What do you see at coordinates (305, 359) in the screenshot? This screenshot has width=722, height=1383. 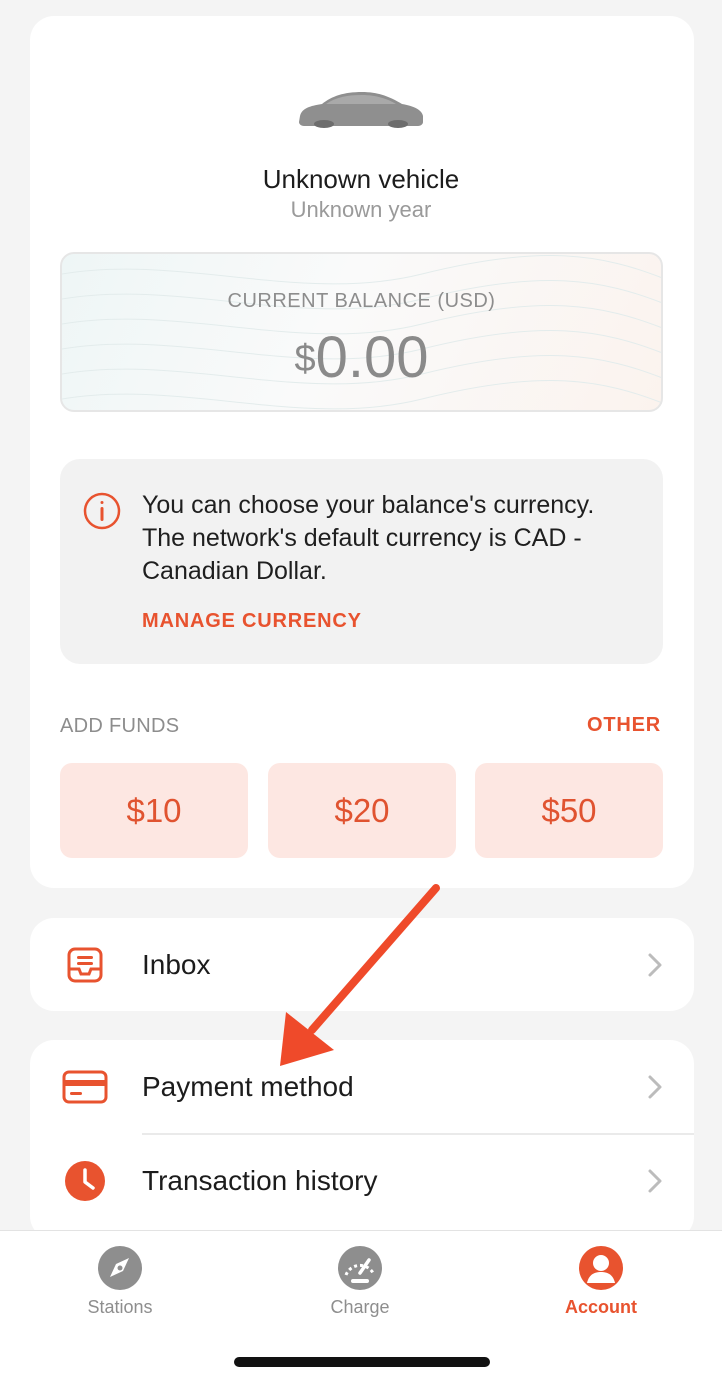 I see `balance-currency-symbol: $` at bounding box center [305, 359].